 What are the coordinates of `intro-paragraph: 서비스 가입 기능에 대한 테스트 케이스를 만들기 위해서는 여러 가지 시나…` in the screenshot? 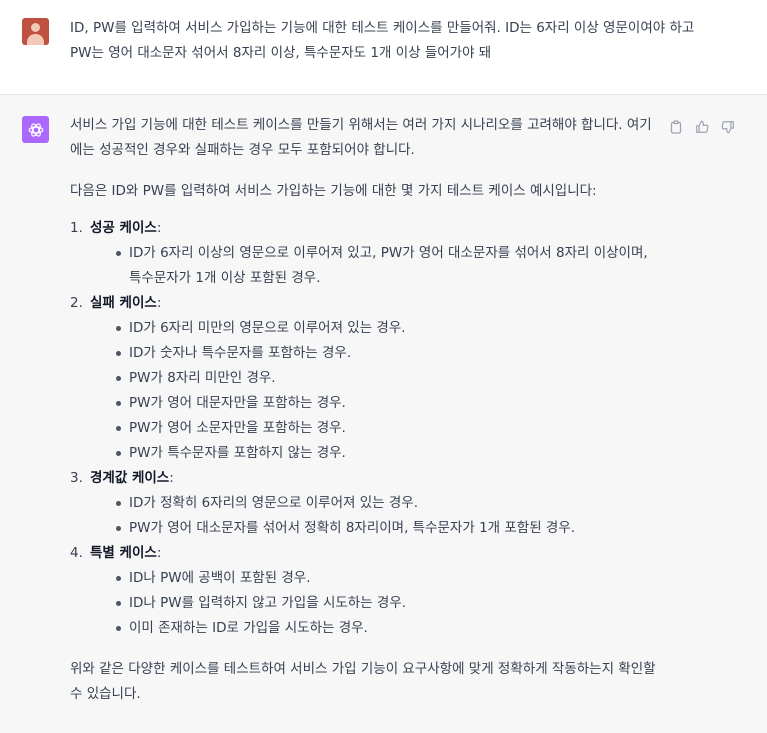 It's located at (361, 137).